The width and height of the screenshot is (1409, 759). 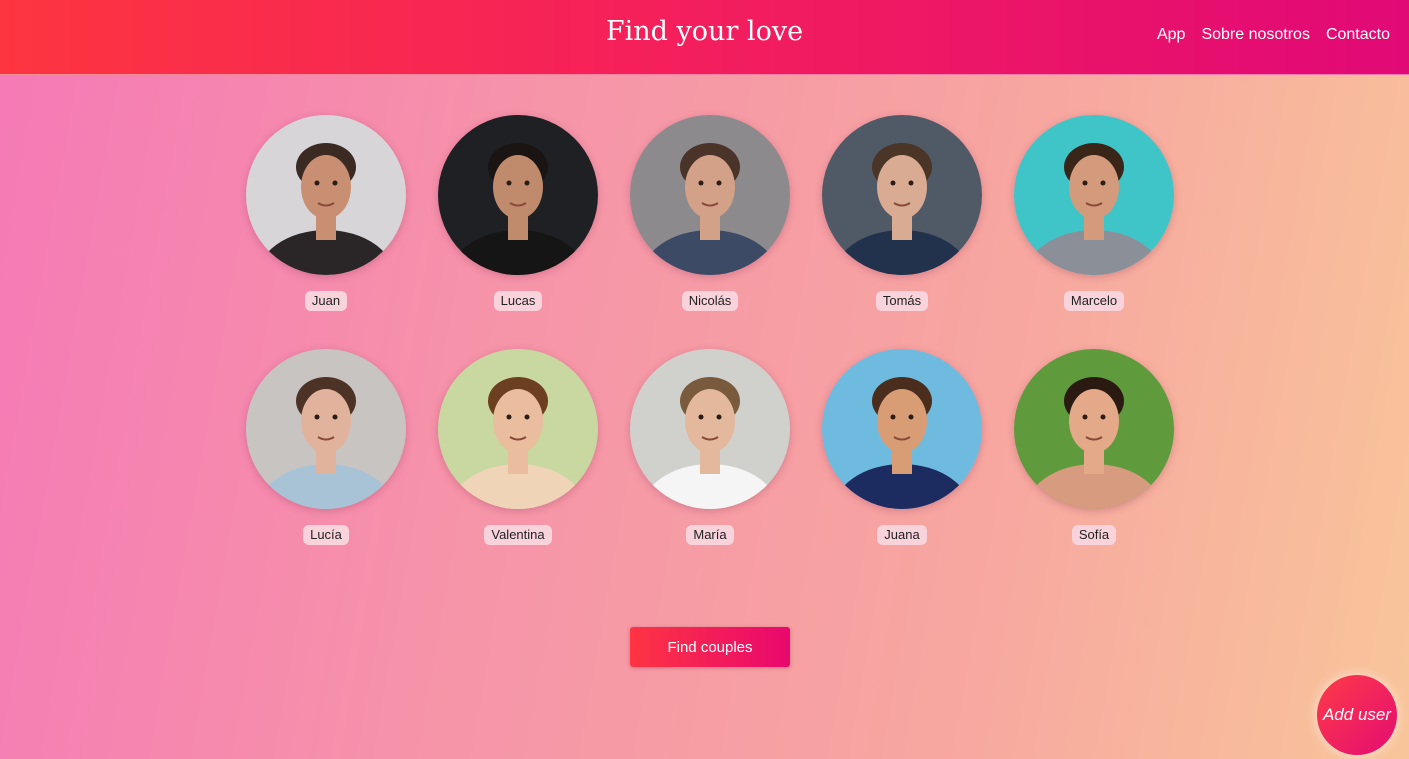 I want to click on profile-name: Valentina, so click(x=518, y=535).